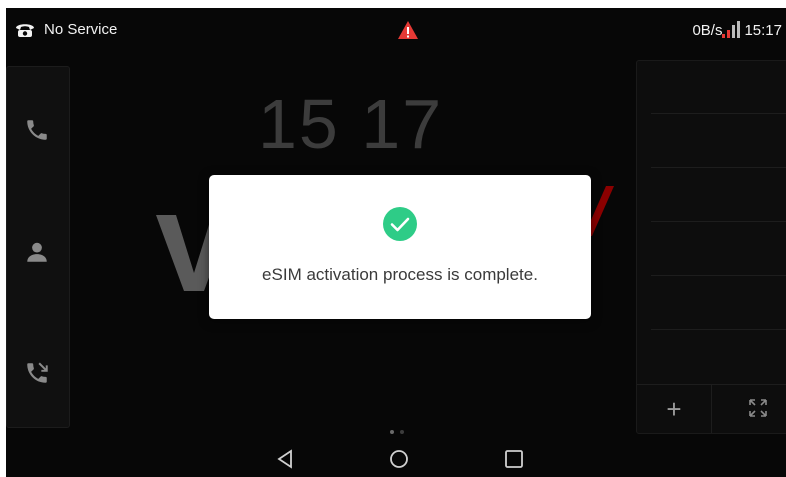 This screenshot has height=477, width=786. I want to click on status-indicators: 0B/s 15:17, so click(737, 30).